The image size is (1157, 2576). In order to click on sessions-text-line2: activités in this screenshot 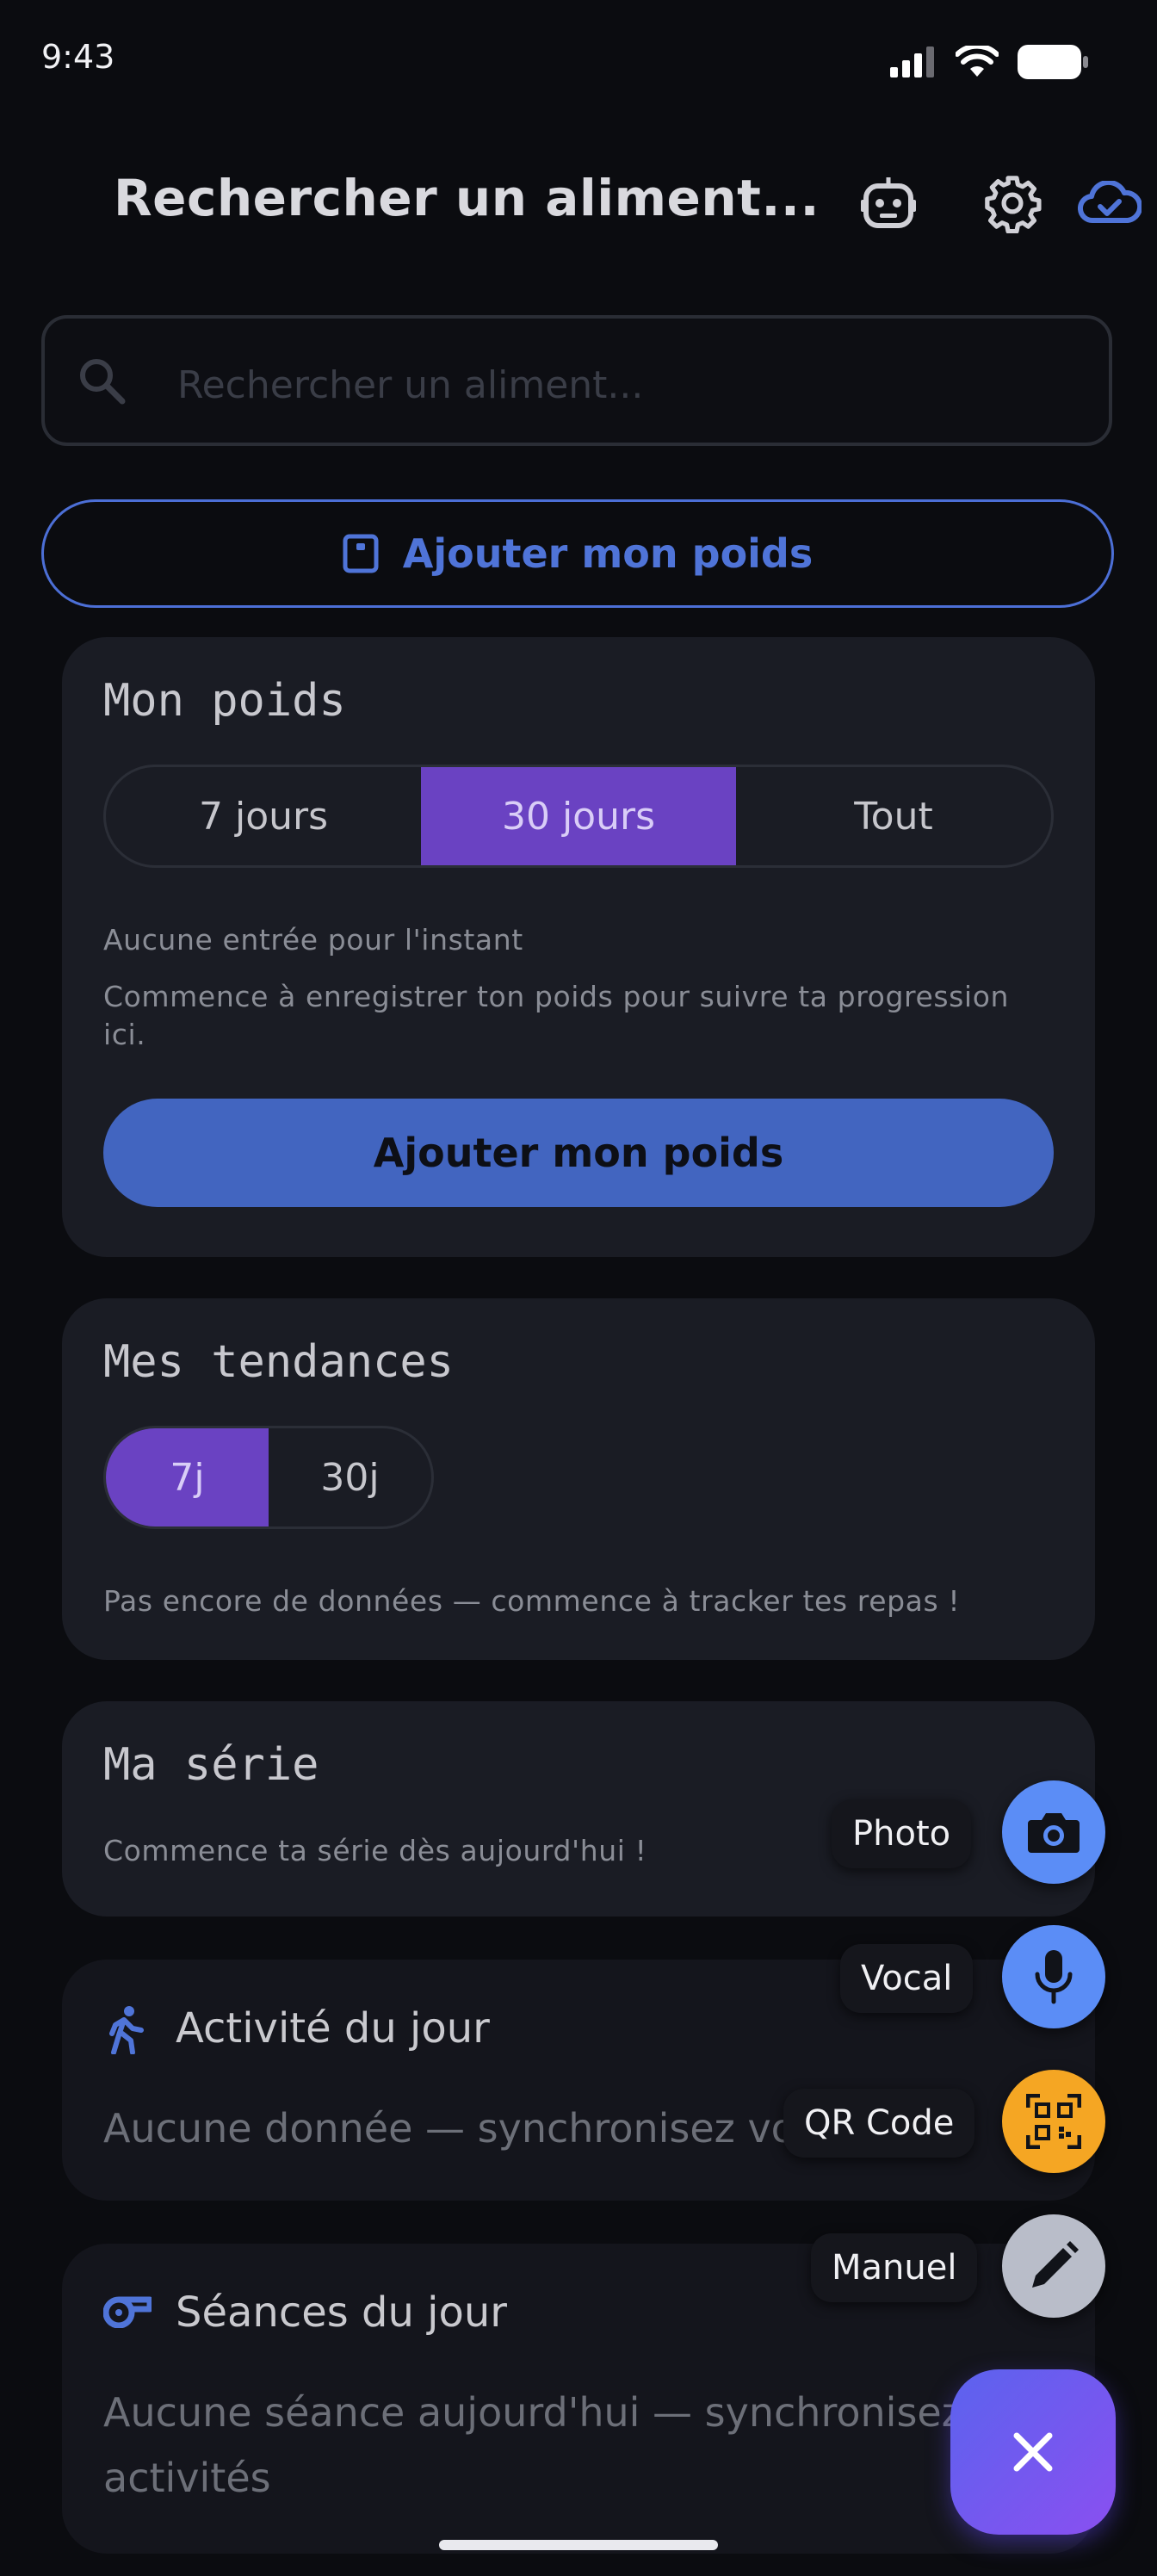, I will do `click(187, 2478)`.